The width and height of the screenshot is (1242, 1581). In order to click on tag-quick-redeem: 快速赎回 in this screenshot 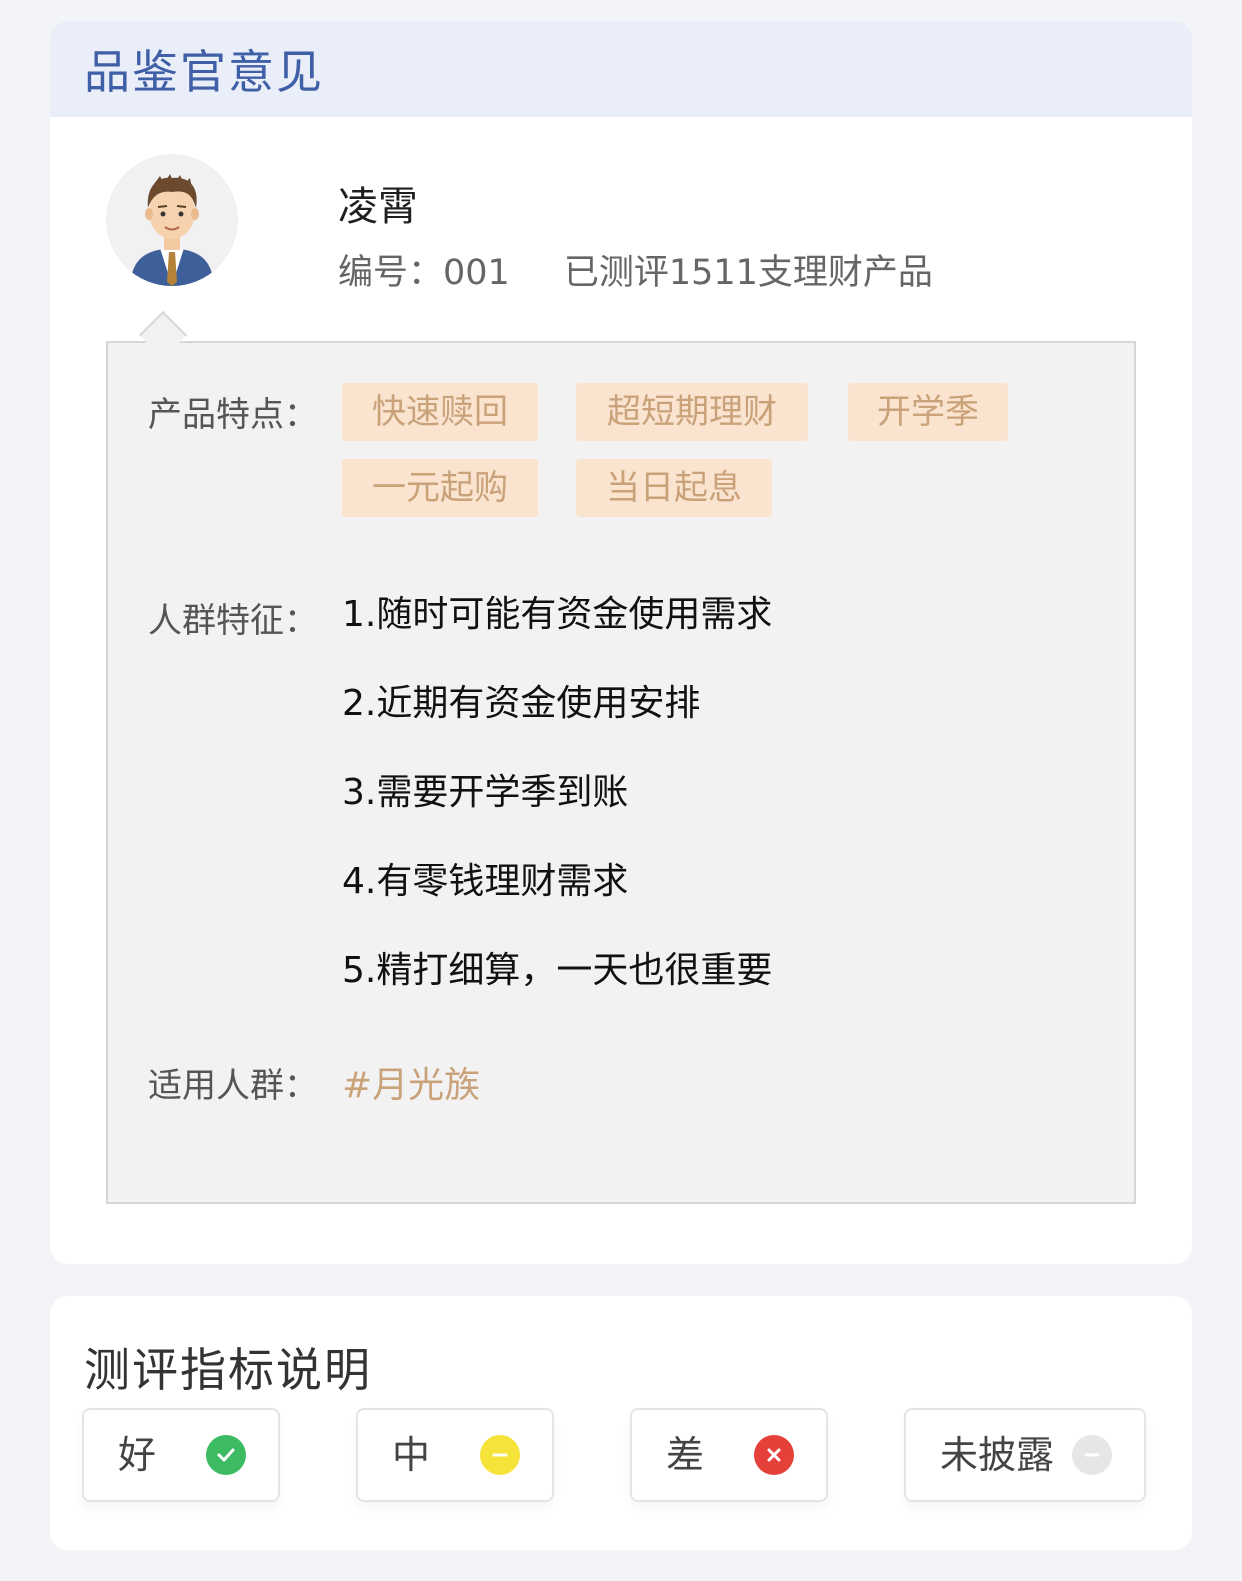, I will do `click(440, 412)`.